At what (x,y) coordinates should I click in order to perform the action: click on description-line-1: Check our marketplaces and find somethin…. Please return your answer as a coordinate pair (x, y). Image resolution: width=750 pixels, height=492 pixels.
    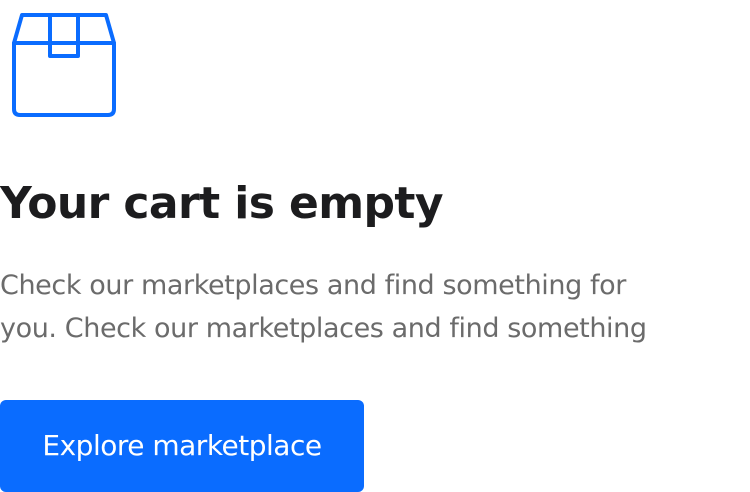
    Looking at the image, I should click on (313, 285).